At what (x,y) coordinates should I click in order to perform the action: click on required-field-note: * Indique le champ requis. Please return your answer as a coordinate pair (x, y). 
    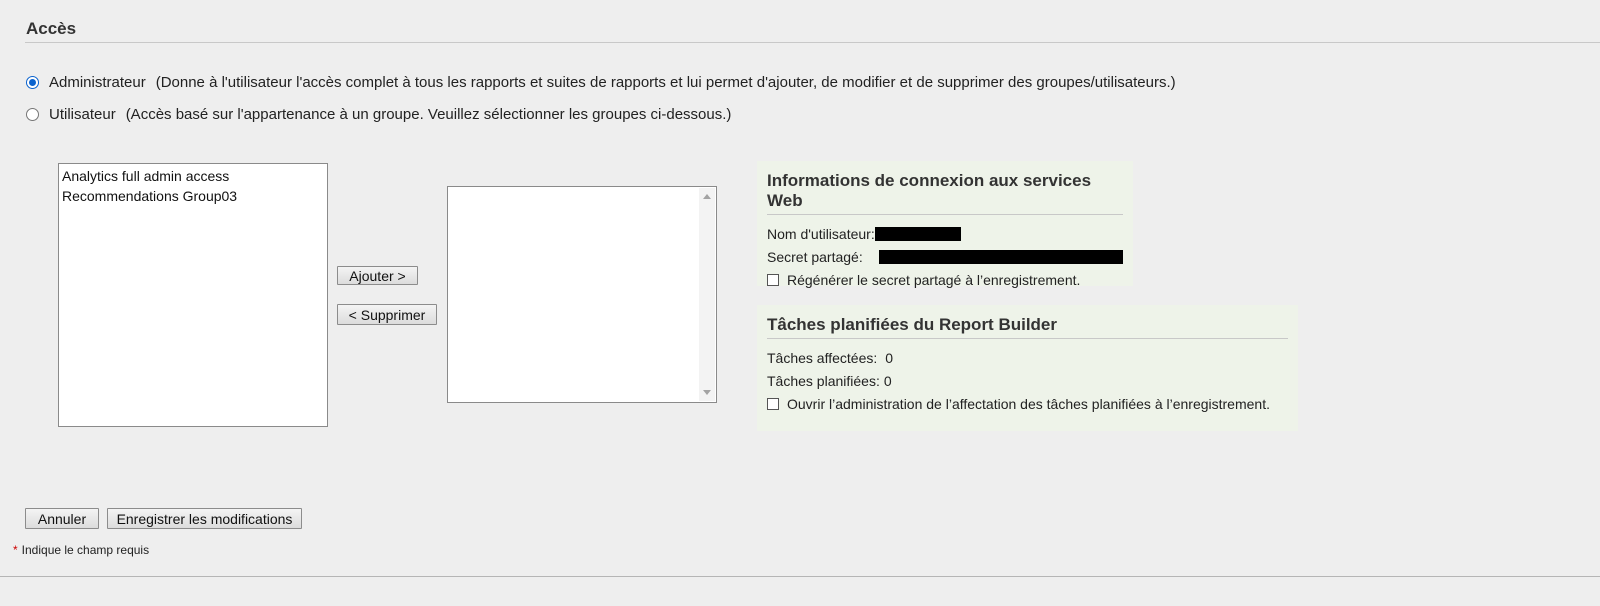
    Looking at the image, I should click on (81, 550).